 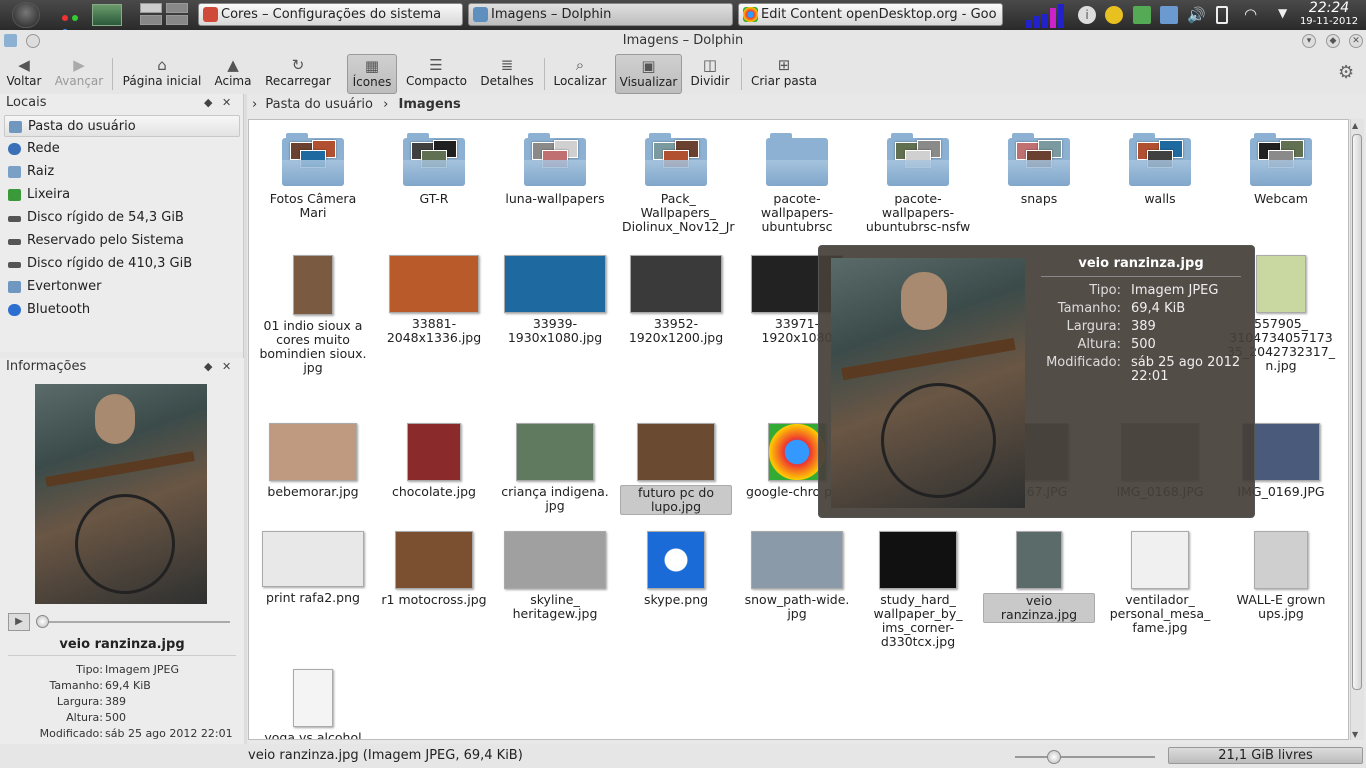 What do you see at coordinates (330, 14) in the screenshot?
I see `task-system-settings: Cores – Configurações do sistema` at bounding box center [330, 14].